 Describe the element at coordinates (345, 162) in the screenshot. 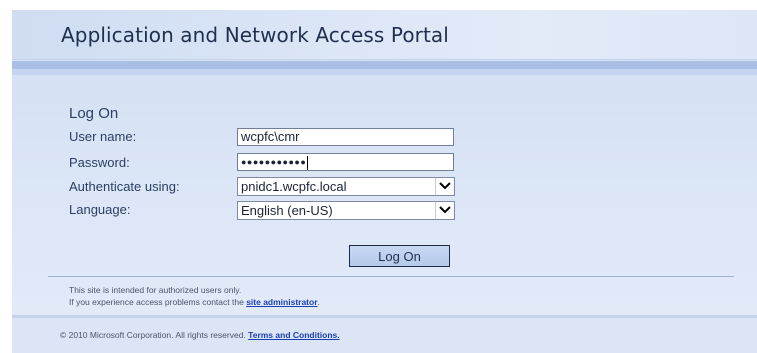

I see `password-field: ●●●●●●●●●●●` at that location.